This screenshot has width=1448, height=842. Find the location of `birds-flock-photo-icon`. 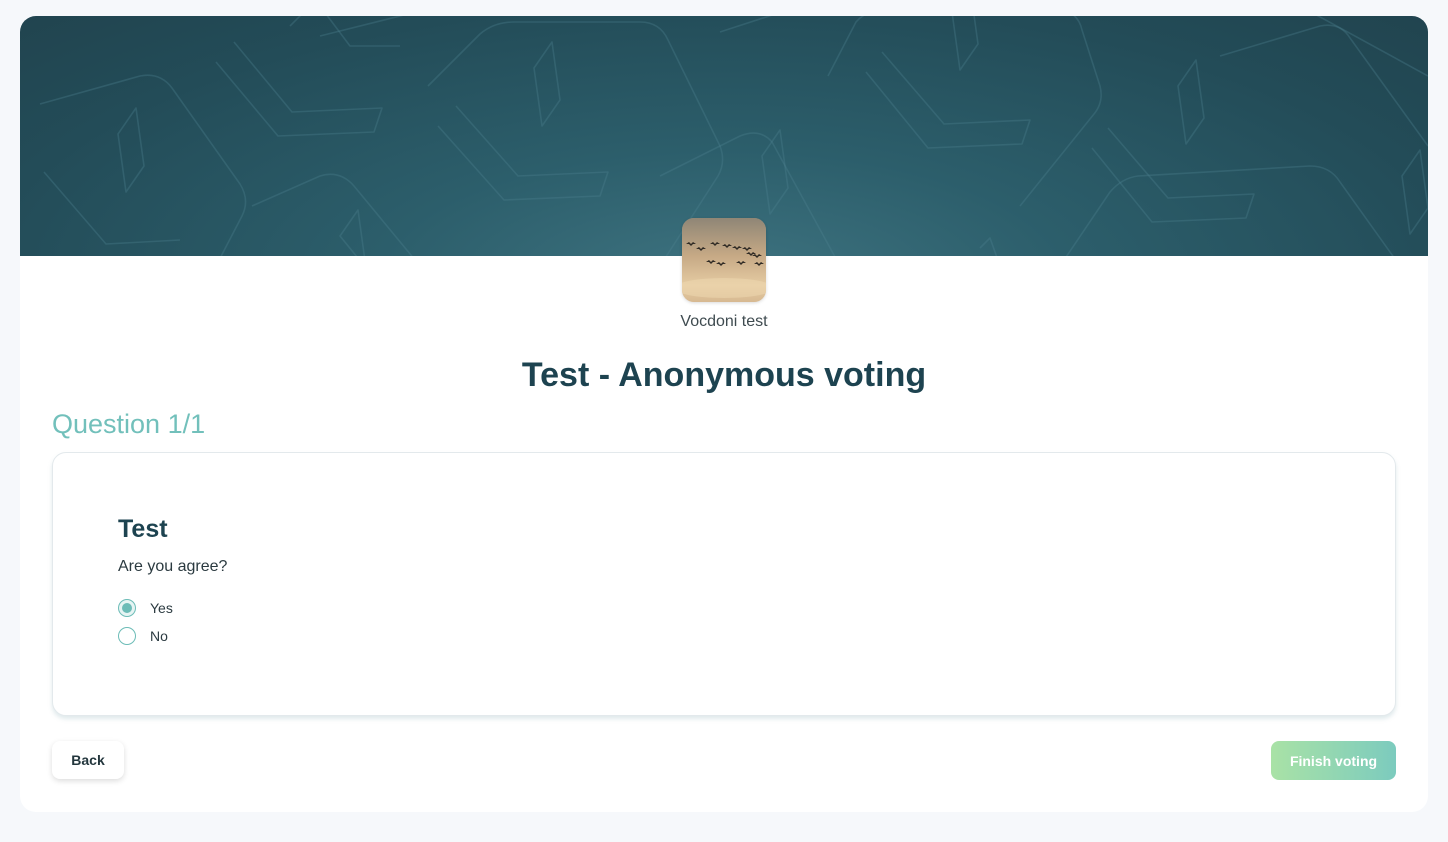

birds-flock-photo-icon is located at coordinates (724, 260).